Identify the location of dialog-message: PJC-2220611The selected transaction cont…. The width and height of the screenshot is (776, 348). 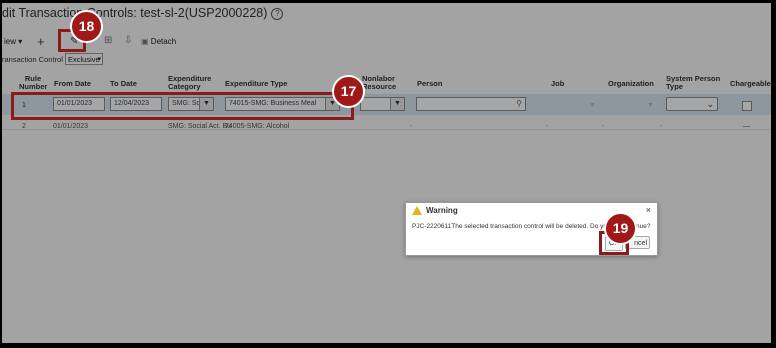
(509, 226).